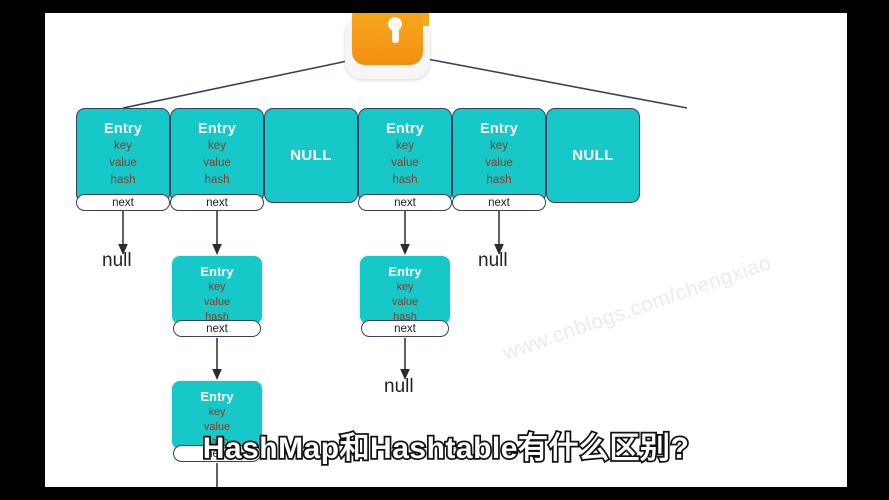 Image resolution: width=889 pixels, height=500 pixels. What do you see at coordinates (217, 412) in the screenshot?
I see `chain-node-a2-key: key` at bounding box center [217, 412].